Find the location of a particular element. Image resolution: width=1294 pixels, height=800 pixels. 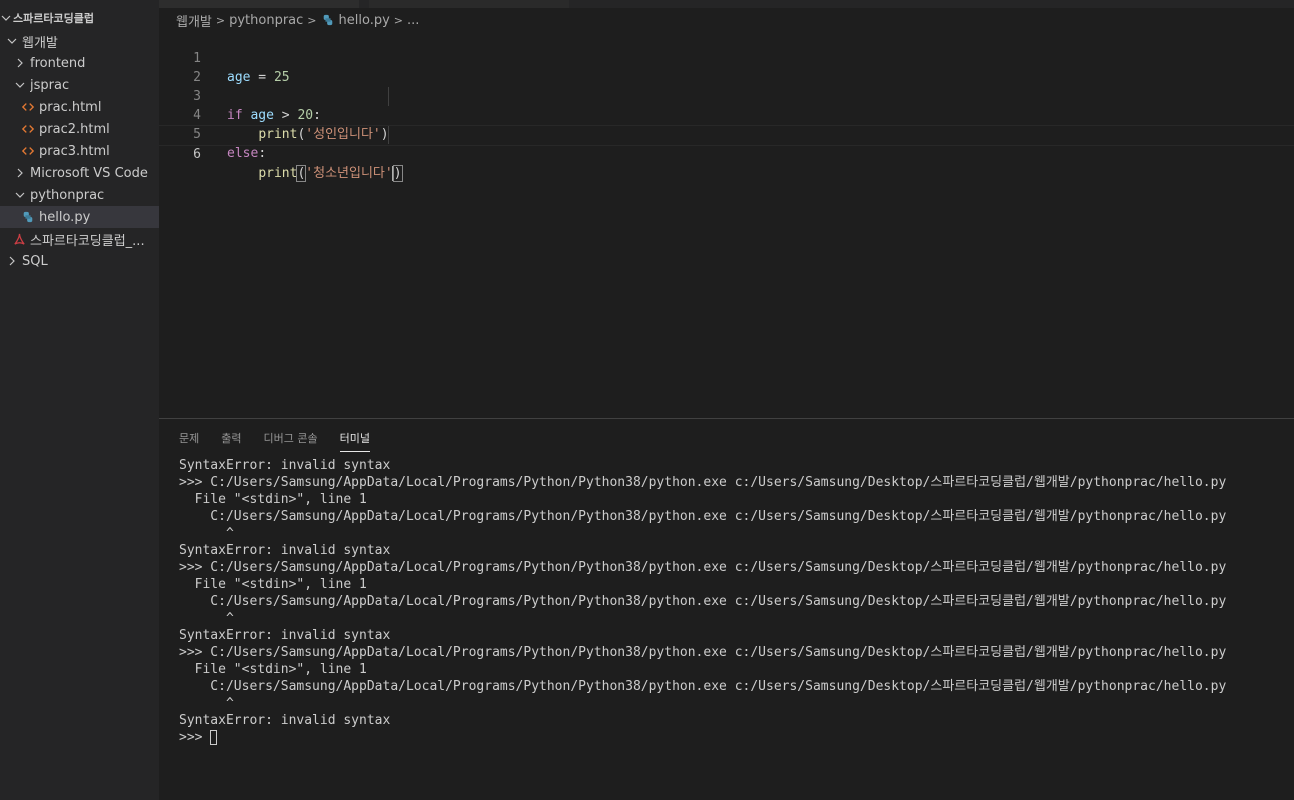

tree-item-label: SQL is located at coordinates (35, 261).